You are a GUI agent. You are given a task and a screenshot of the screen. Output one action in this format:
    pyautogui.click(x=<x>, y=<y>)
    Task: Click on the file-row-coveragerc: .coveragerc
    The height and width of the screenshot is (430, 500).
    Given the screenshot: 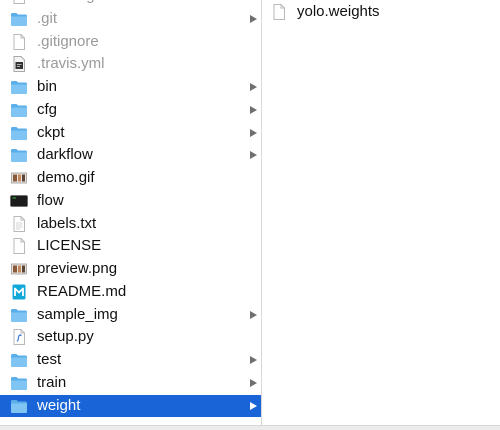 What is the action you would take?
    pyautogui.click(x=130, y=4)
    